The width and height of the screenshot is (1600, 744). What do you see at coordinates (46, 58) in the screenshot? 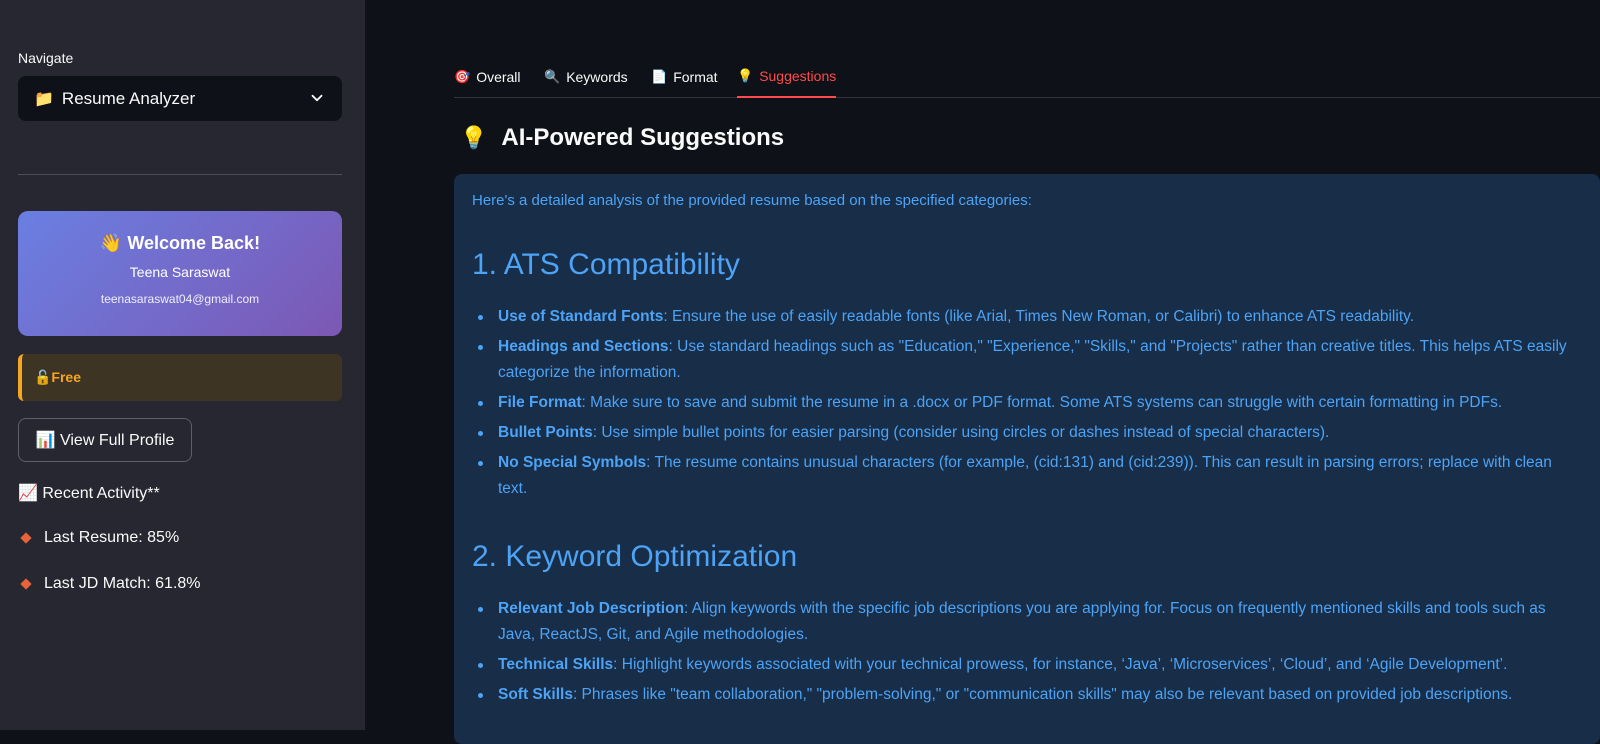
I see `navigate-label: Navigate` at bounding box center [46, 58].